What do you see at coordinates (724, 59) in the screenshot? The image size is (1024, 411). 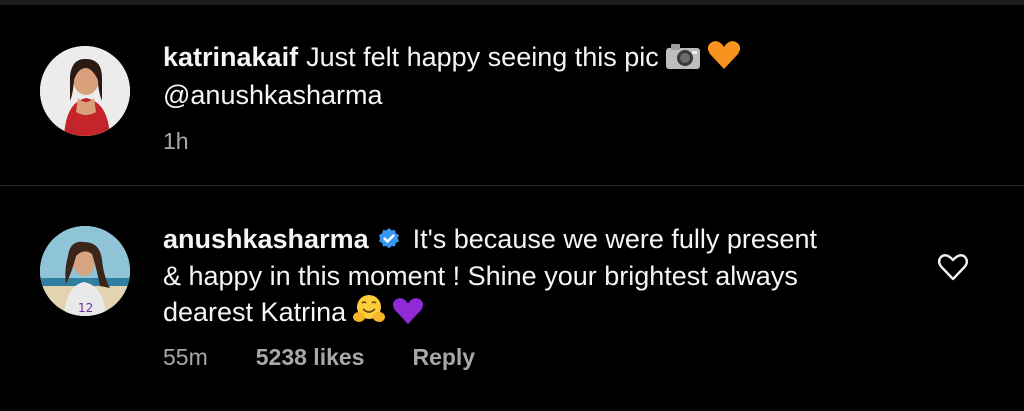 I see `orange-heart-emoji` at bounding box center [724, 59].